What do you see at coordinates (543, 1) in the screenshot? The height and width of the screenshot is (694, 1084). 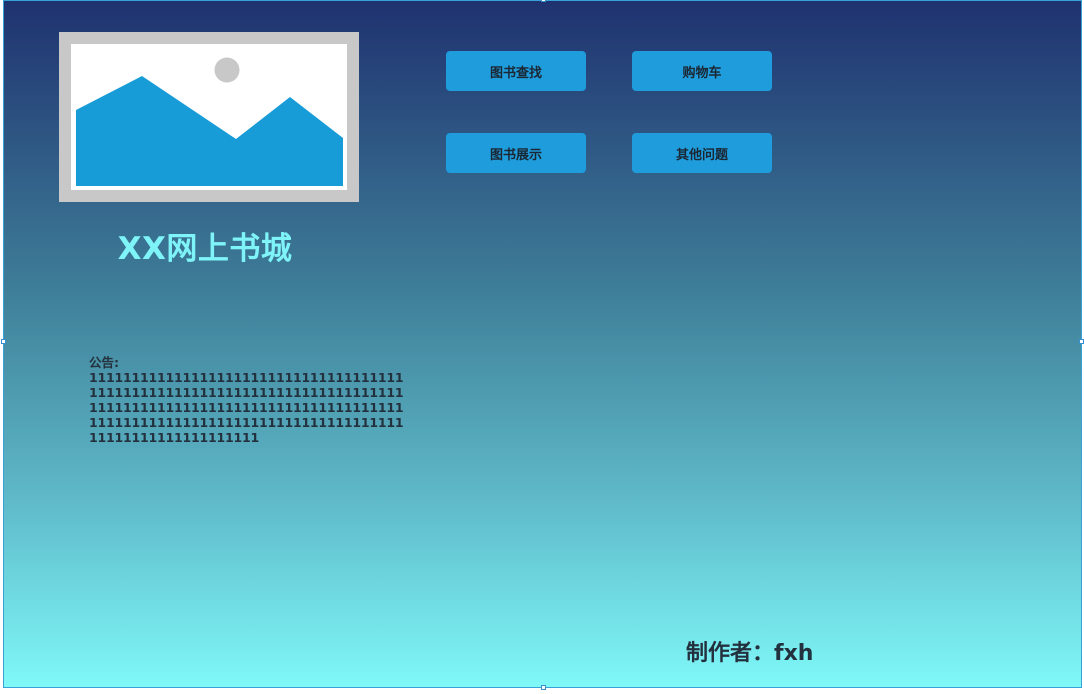 I see `resize-handle-top` at bounding box center [543, 1].